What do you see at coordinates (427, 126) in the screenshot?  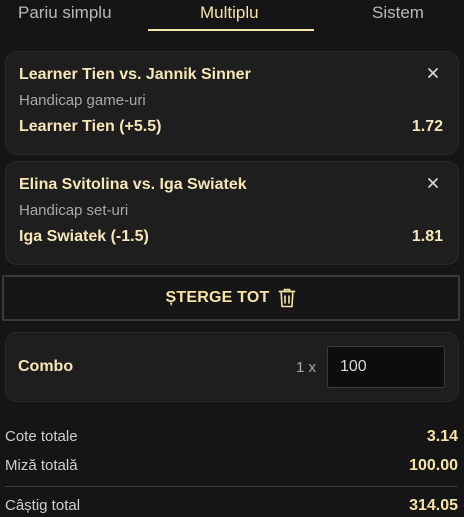 I see `bet-odds: 1.72` at bounding box center [427, 126].